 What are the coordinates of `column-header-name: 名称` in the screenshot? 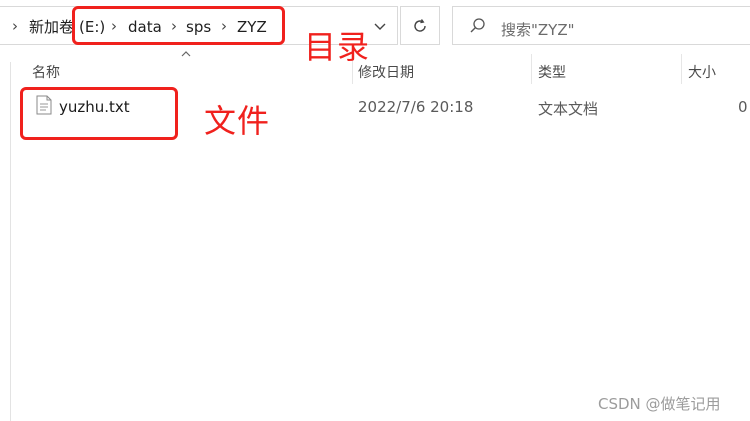 It's located at (46, 72).